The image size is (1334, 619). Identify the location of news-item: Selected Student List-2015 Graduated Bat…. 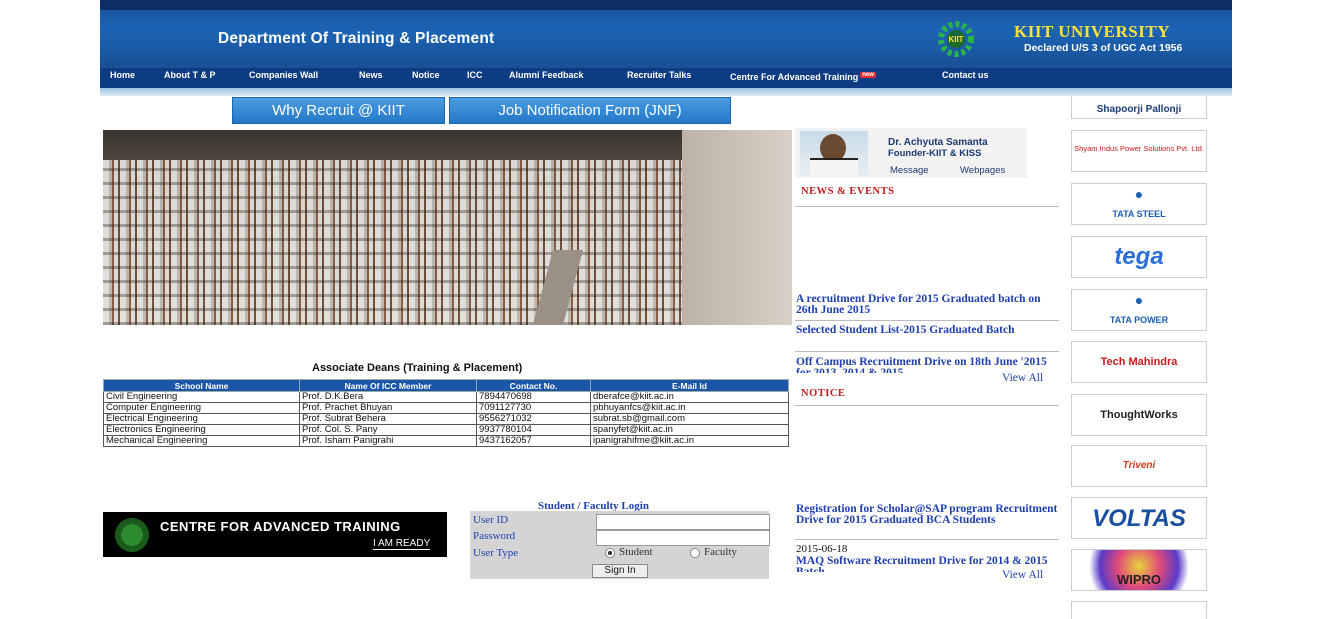
(927, 330).